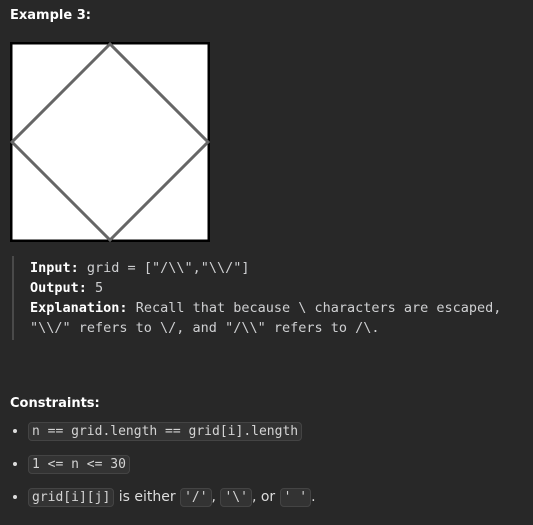 Image resolution: width=533 pixels, height=525 pixels. What do you see at coordinates (99, 288) in the screenshot?
I see `output-value: 5` at bounding box center [99, 288].